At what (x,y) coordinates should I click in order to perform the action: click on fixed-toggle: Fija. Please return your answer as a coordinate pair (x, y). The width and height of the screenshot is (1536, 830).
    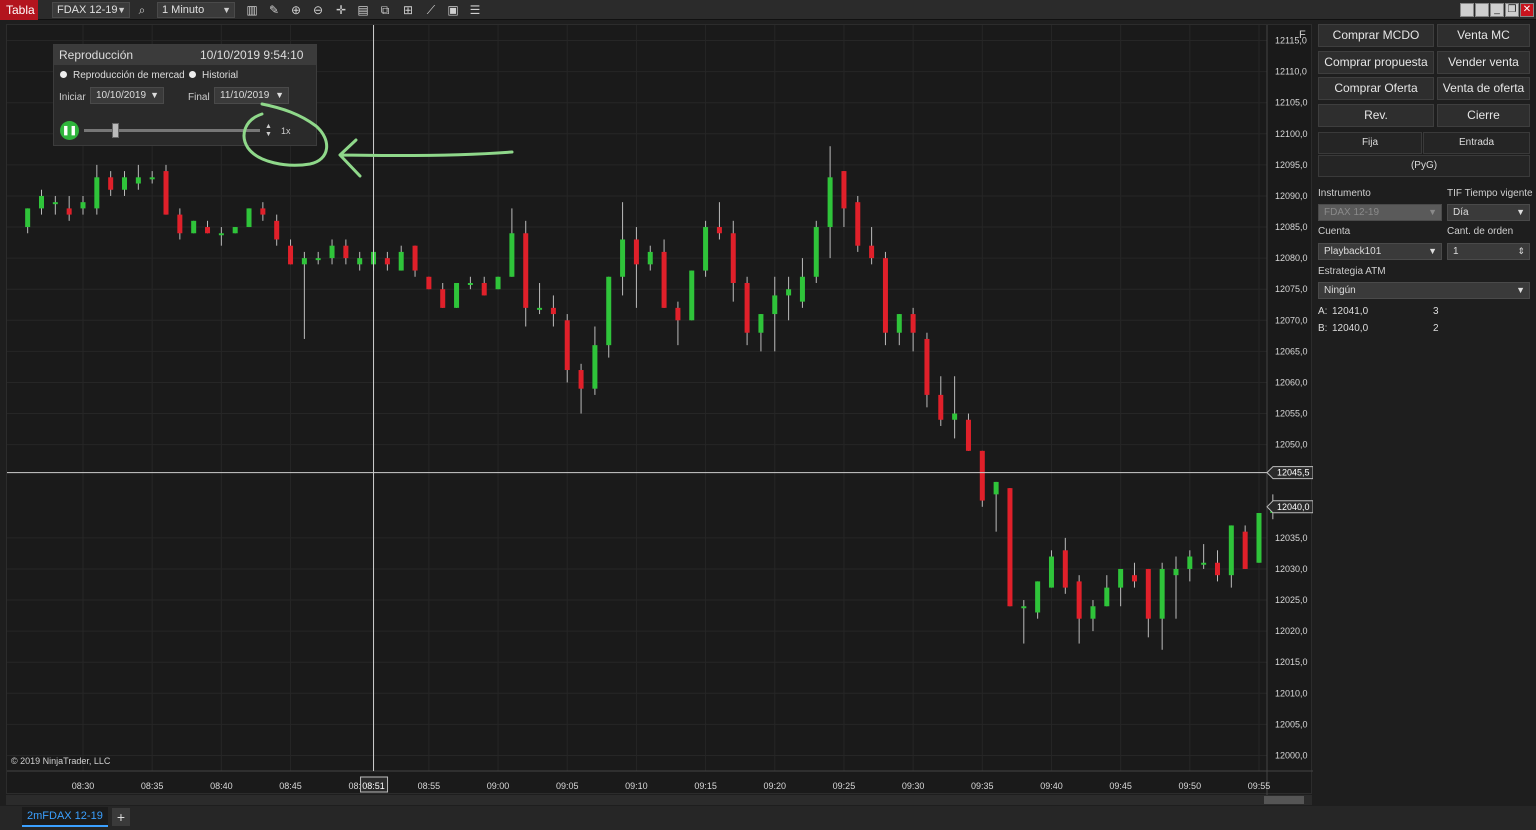
    Looking at the image, I should click on (1370, 143).